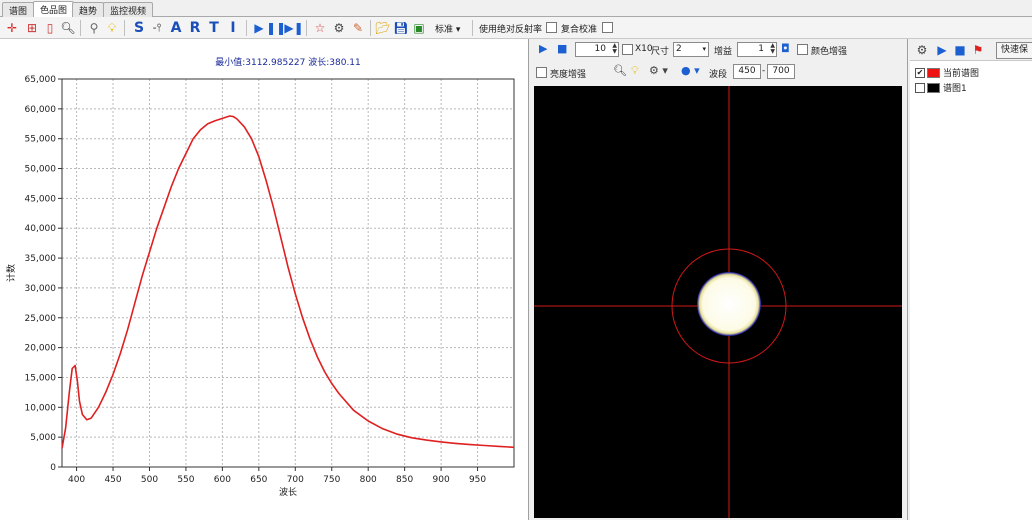  What do you see at coordinates (971, 279) in the screenshot?
I see `legend-panel: ⚙ ▶ ■ ⚑ 快速保 ✔ 当前谱图 谱图1` at bounding box center [971, 279].